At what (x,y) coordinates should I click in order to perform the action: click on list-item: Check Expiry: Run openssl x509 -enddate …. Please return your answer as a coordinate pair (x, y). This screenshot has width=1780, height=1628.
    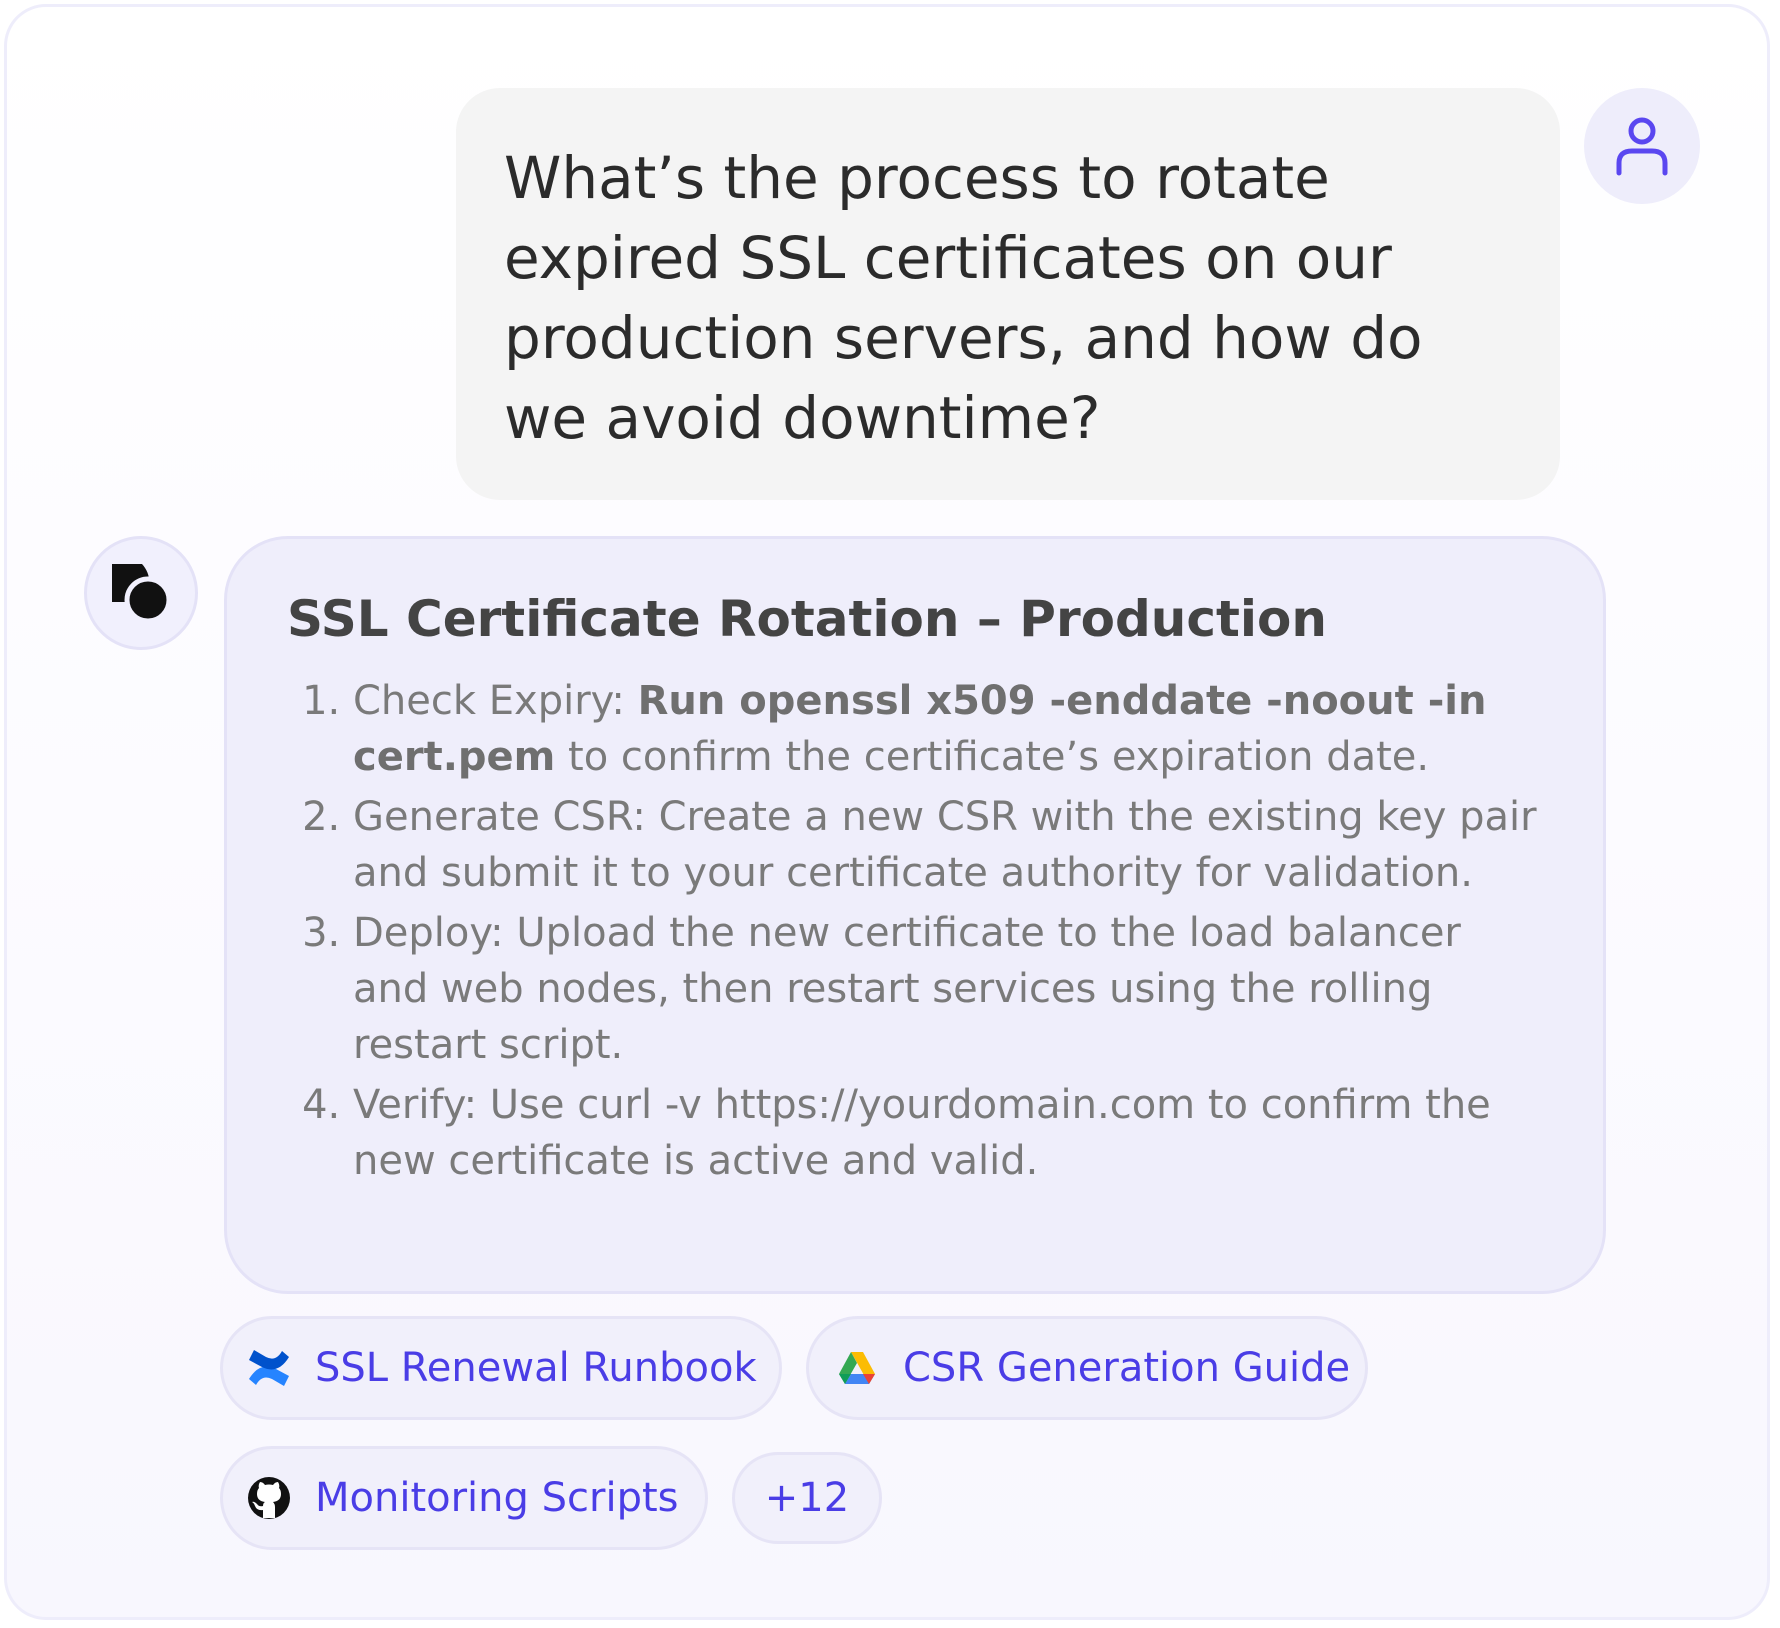
    Looking at the image, I should click on (948, 729).